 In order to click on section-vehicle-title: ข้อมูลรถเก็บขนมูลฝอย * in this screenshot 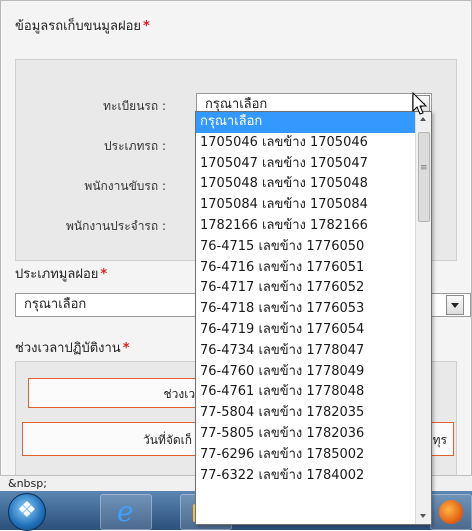, I will do `click(82, 25)`.